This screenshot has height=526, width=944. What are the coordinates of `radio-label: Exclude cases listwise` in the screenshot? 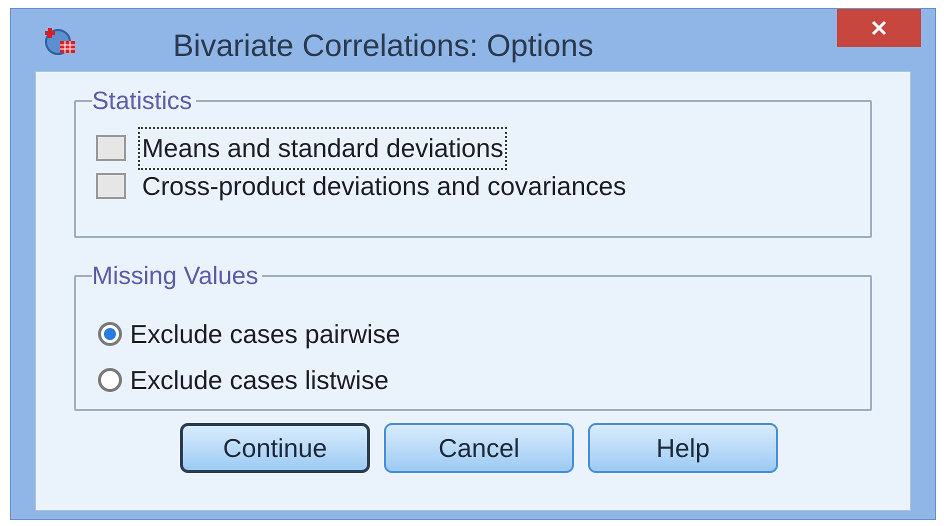 It's located at (259, 380).